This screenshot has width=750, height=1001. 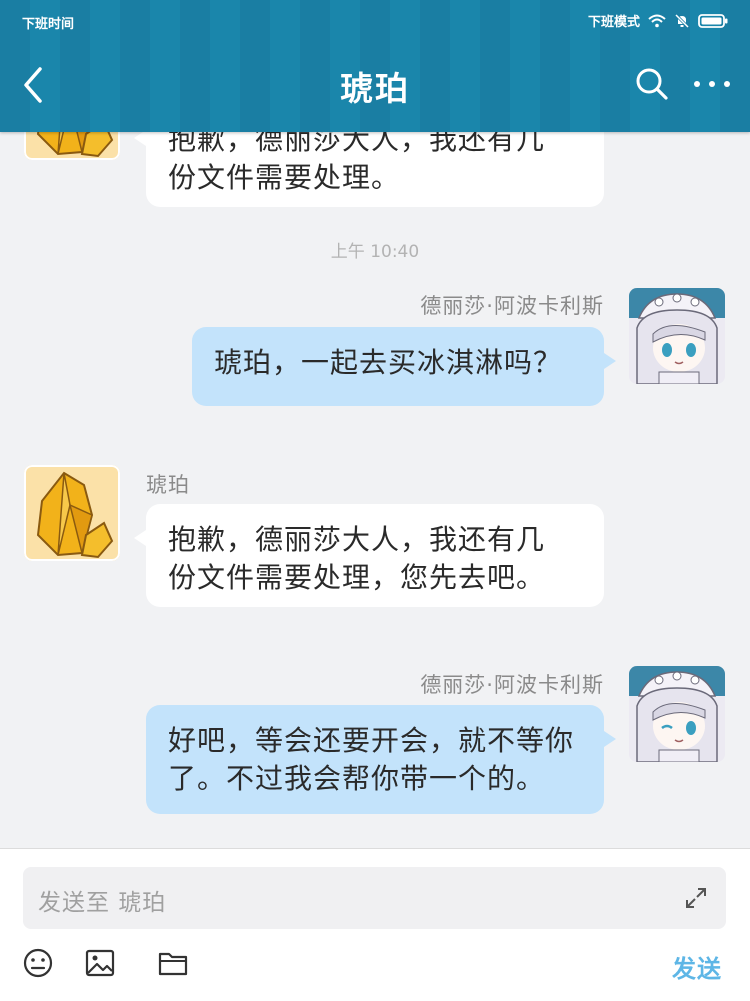 What do you see at coordinates (613, 22) in the screenshot?
I see `status-mode-text: 下班模式` at bounding box center [613, 22].